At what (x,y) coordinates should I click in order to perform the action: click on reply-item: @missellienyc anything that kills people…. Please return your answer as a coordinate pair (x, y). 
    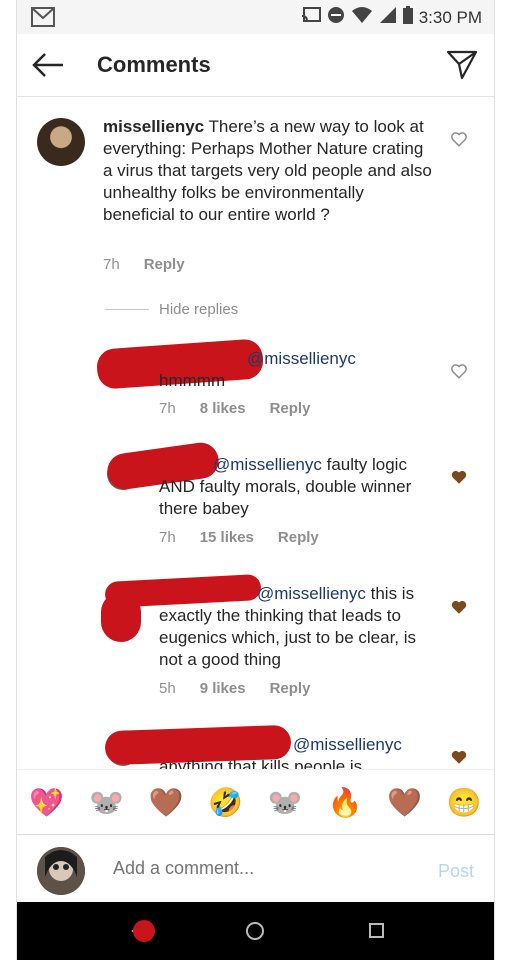
    Looking at the image, I should click on (255, 744).